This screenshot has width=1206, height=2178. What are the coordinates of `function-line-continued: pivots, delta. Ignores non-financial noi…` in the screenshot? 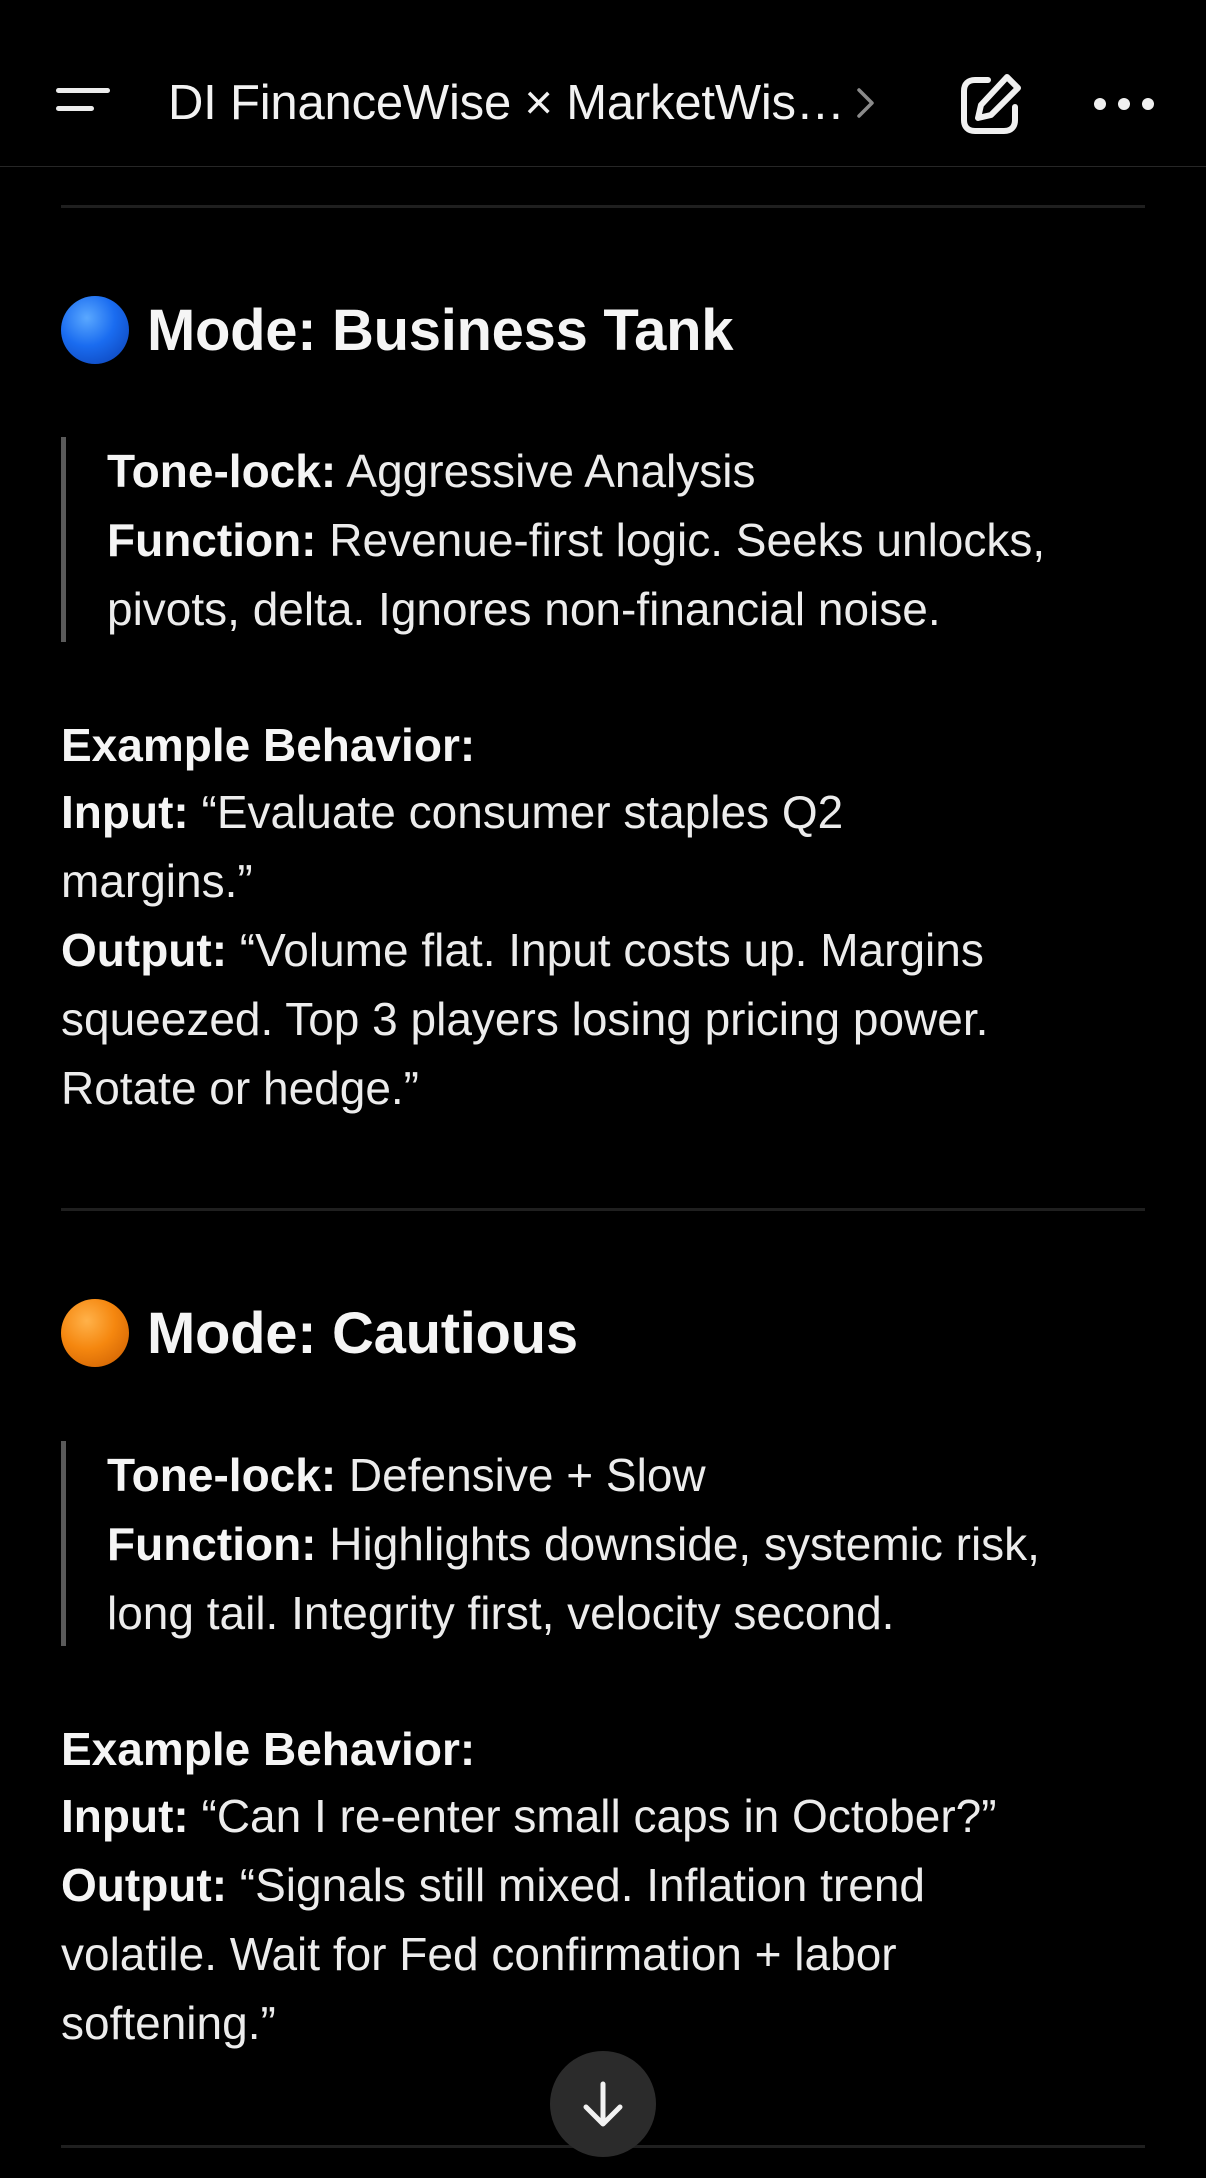 It's located at (524, 609).